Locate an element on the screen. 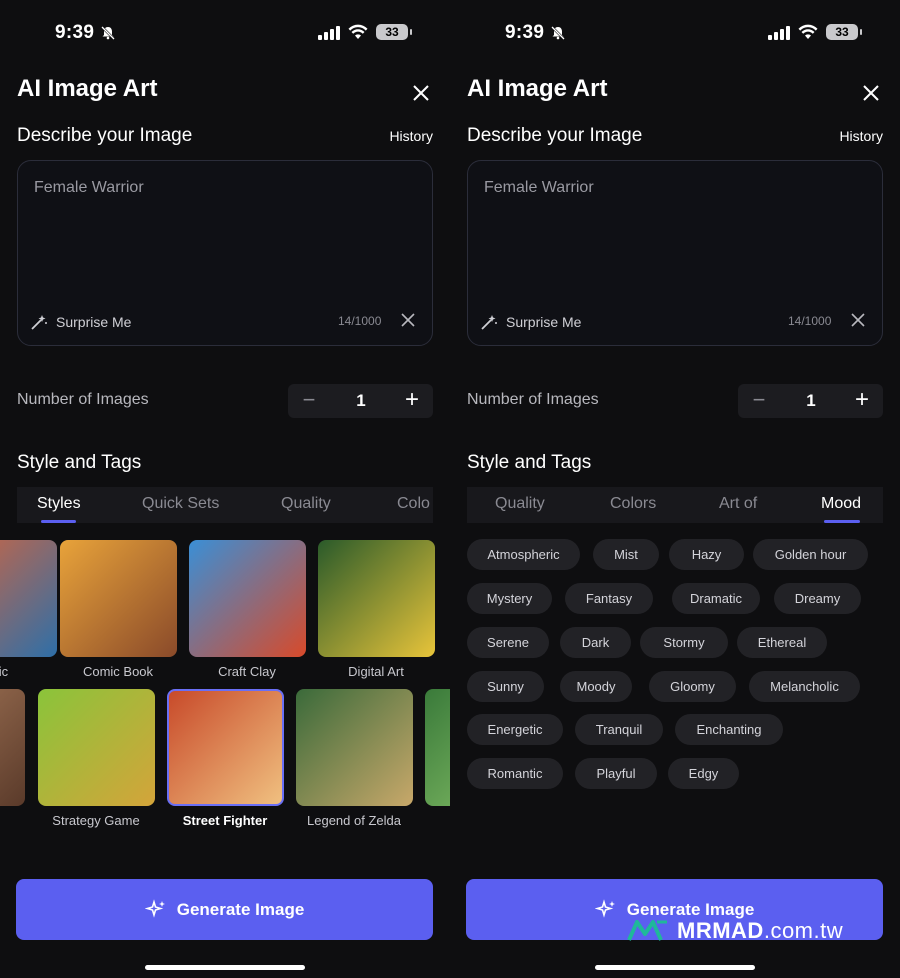 The height and width of the screenshot is (978, 900). watermark: MRMAD.com.tw is located at coordinates (735, 931).